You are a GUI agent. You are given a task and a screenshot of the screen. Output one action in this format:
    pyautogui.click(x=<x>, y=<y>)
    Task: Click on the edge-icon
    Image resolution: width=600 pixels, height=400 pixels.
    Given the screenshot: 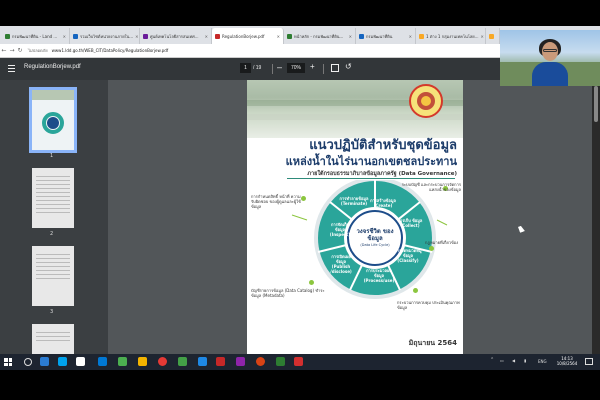 What is the action you would take?
    pyautogui.click(x=44, y=361)
    